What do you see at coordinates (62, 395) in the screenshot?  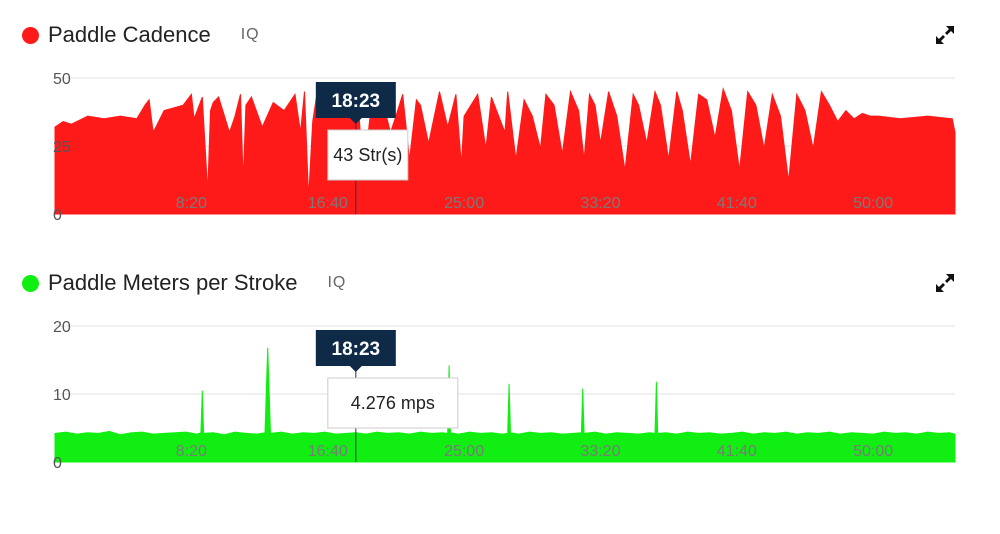 I see `y-tick-label: 10` at bounding box center [62, 395].